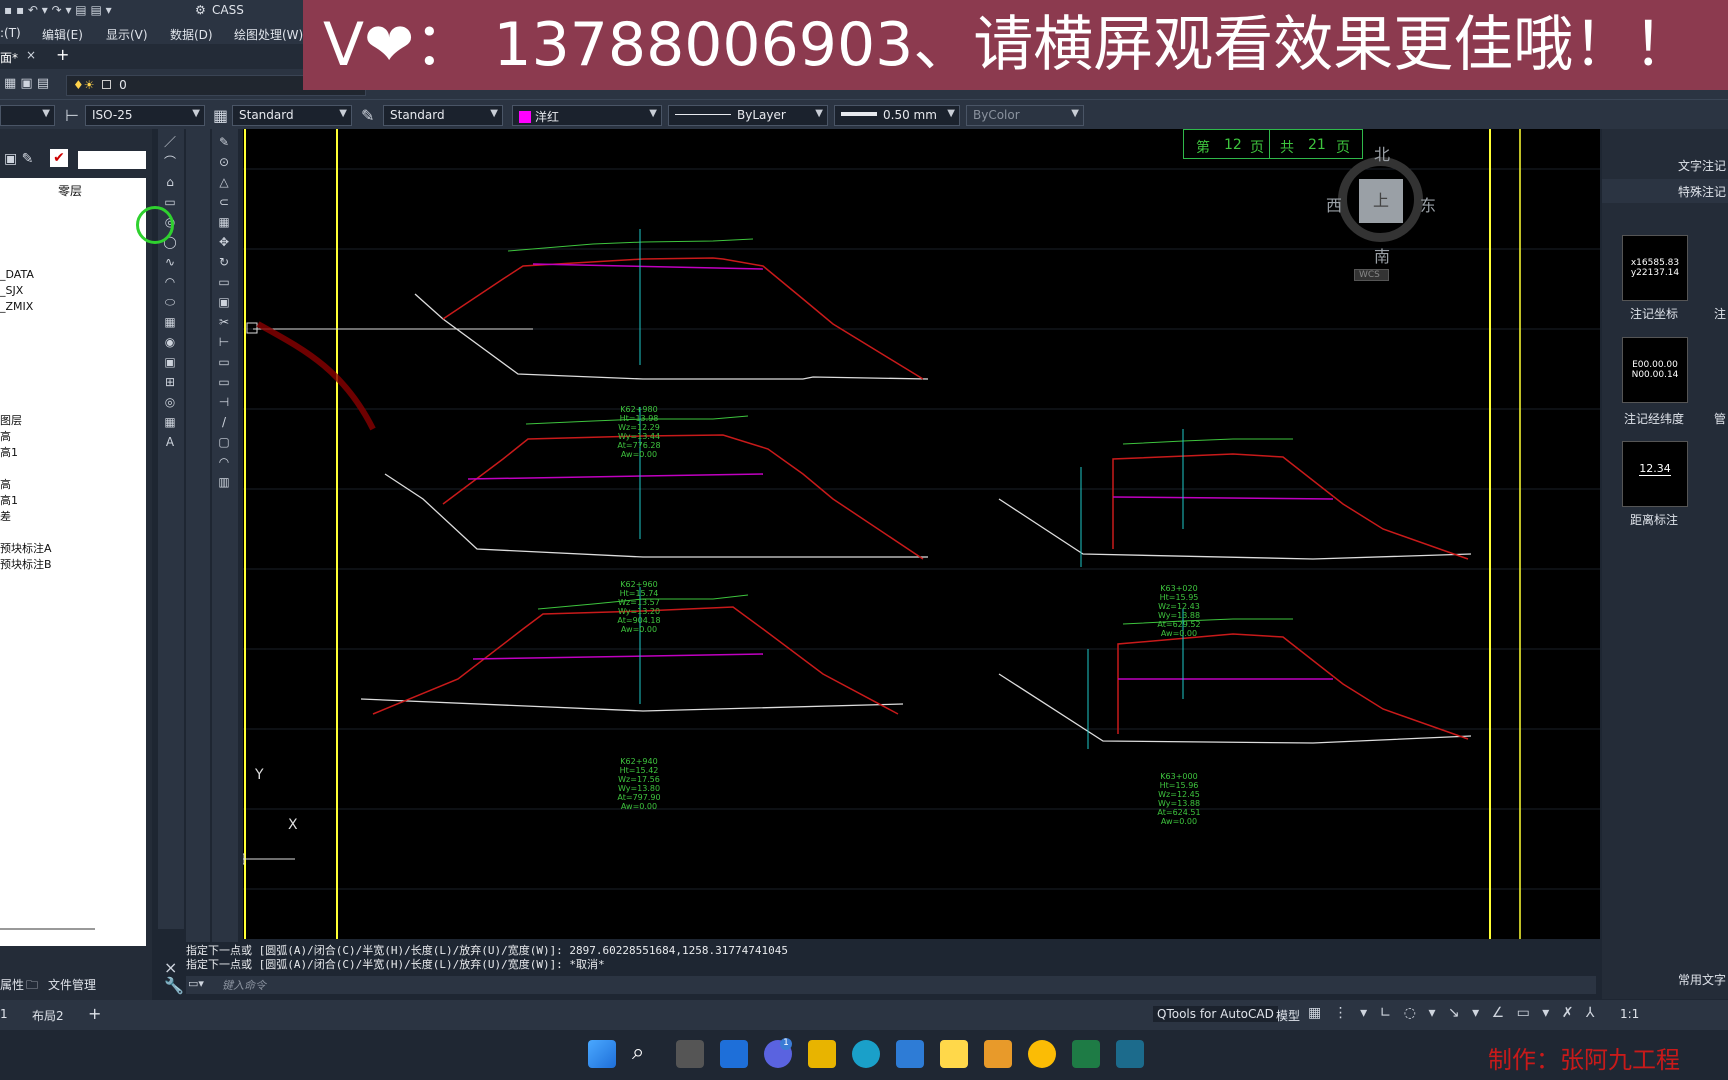  I want to click on draw-tool-icon: ⬭, so click(170, 302).